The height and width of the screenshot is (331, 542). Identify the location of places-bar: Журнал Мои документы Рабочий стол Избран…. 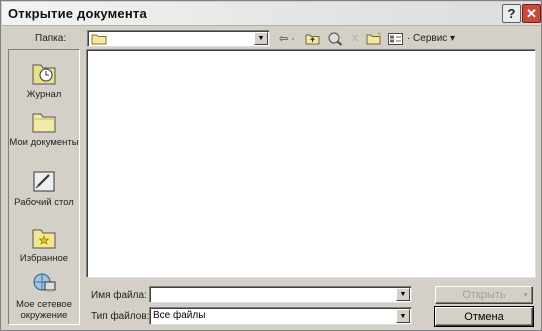
(44, 187).